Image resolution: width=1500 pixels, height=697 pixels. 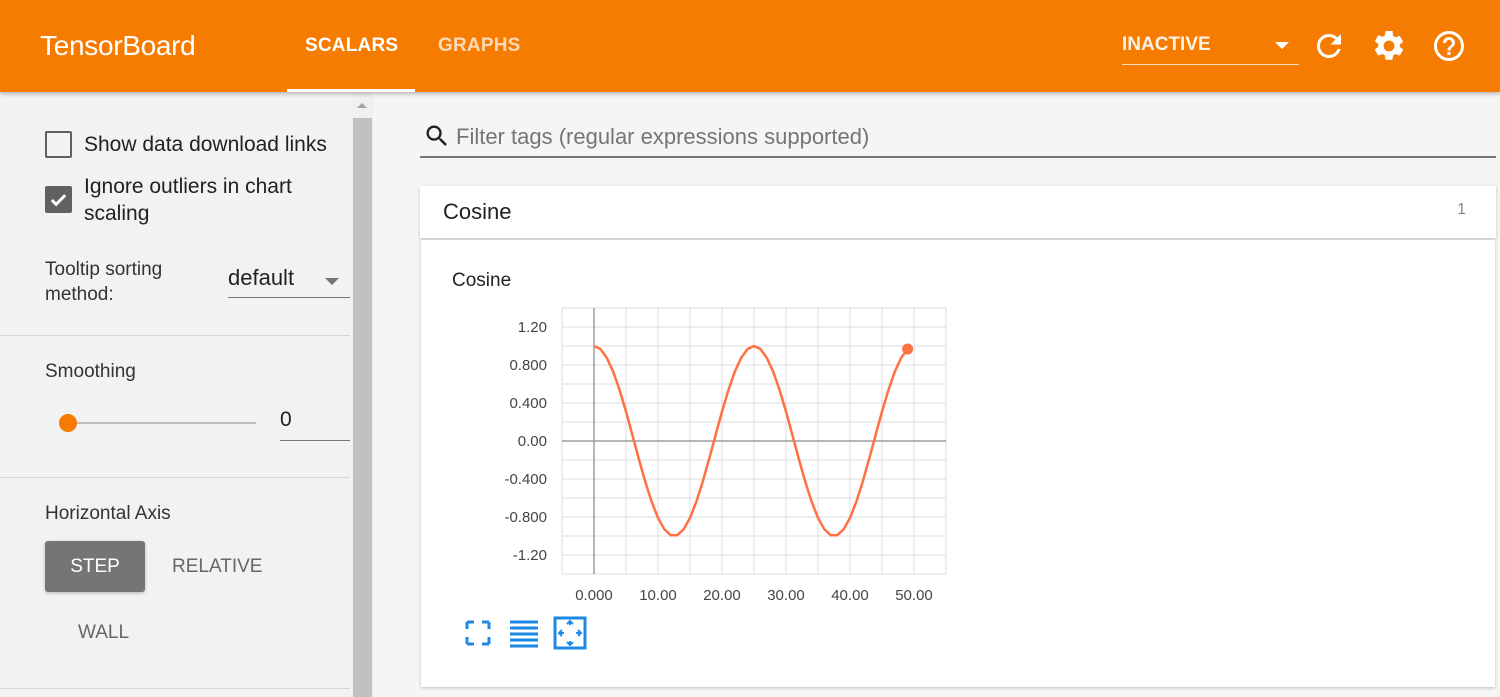 What do you see at coordinates (117, 213) in the screenshot?
I see `ignore-outliers-label-line2: scaling` at bounding box center [117, 213].